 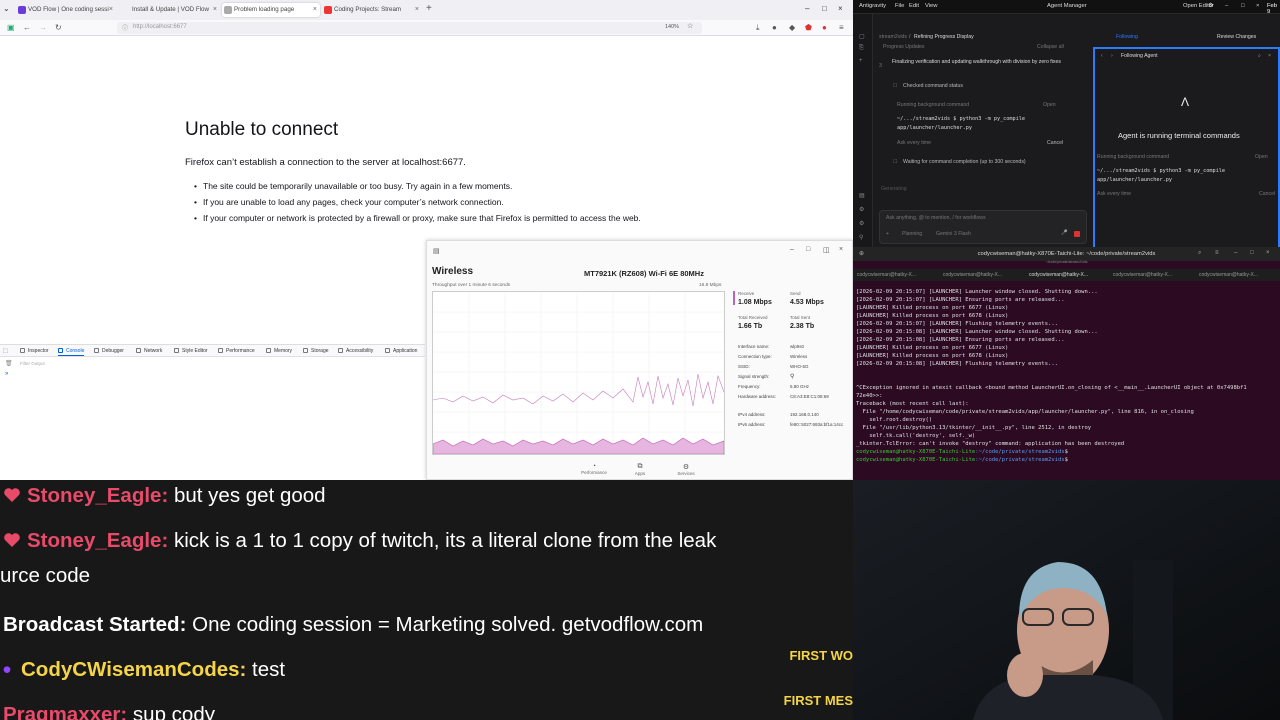 I want to click on mic-icon: 🎤, so click(x=1064, y=233).